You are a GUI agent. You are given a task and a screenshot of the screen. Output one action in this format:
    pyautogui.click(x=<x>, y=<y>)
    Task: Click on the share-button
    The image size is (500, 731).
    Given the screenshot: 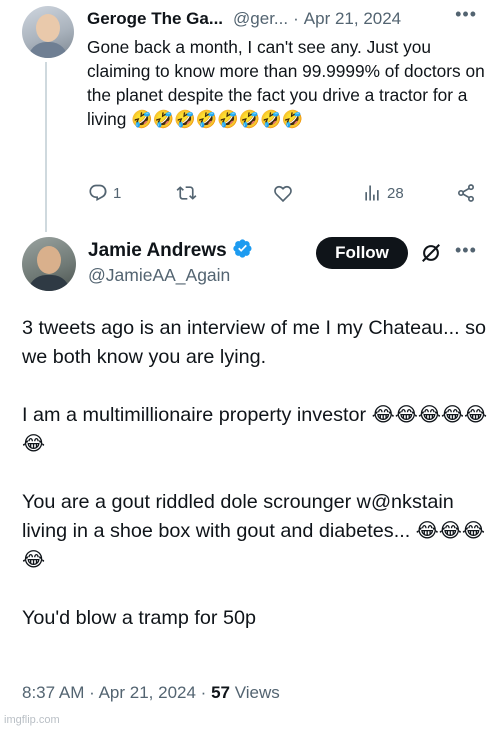 What is the action you would take?
    pyautogui.click(x=466, y=193)
    